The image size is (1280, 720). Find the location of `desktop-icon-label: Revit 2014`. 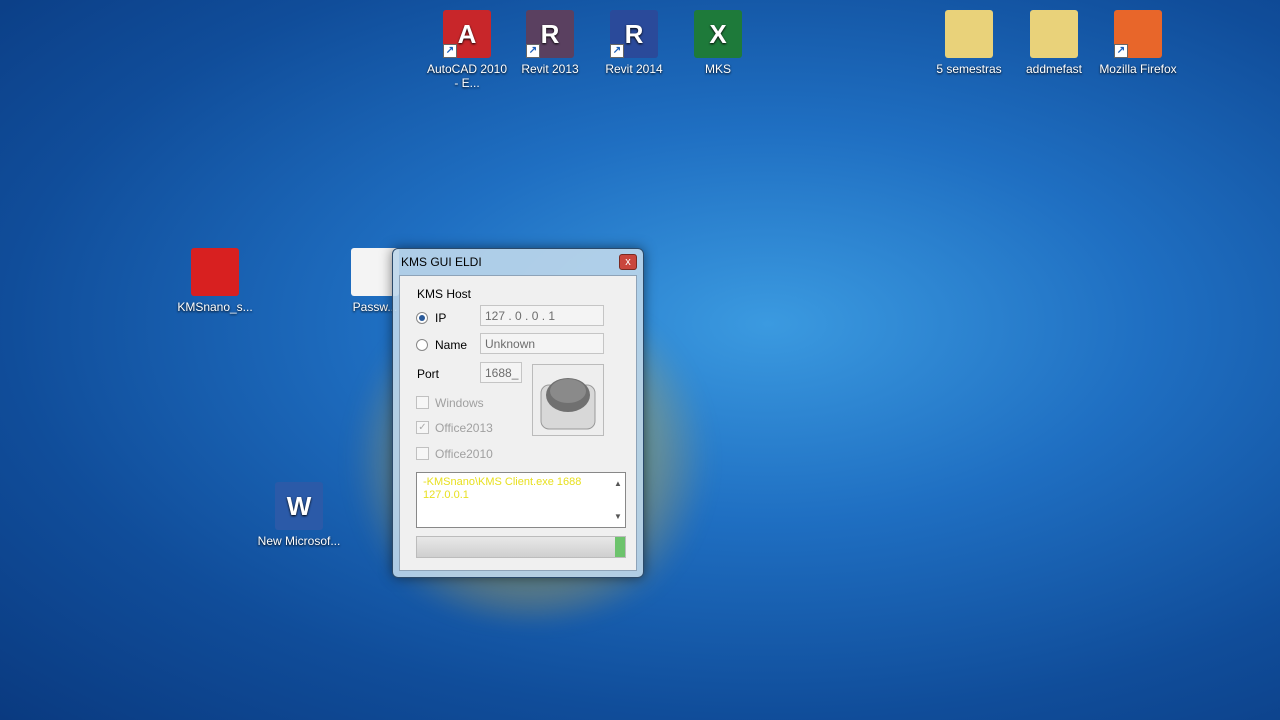

desktop-icon-label: Revit 2014 is located at coordinates (634, 69).